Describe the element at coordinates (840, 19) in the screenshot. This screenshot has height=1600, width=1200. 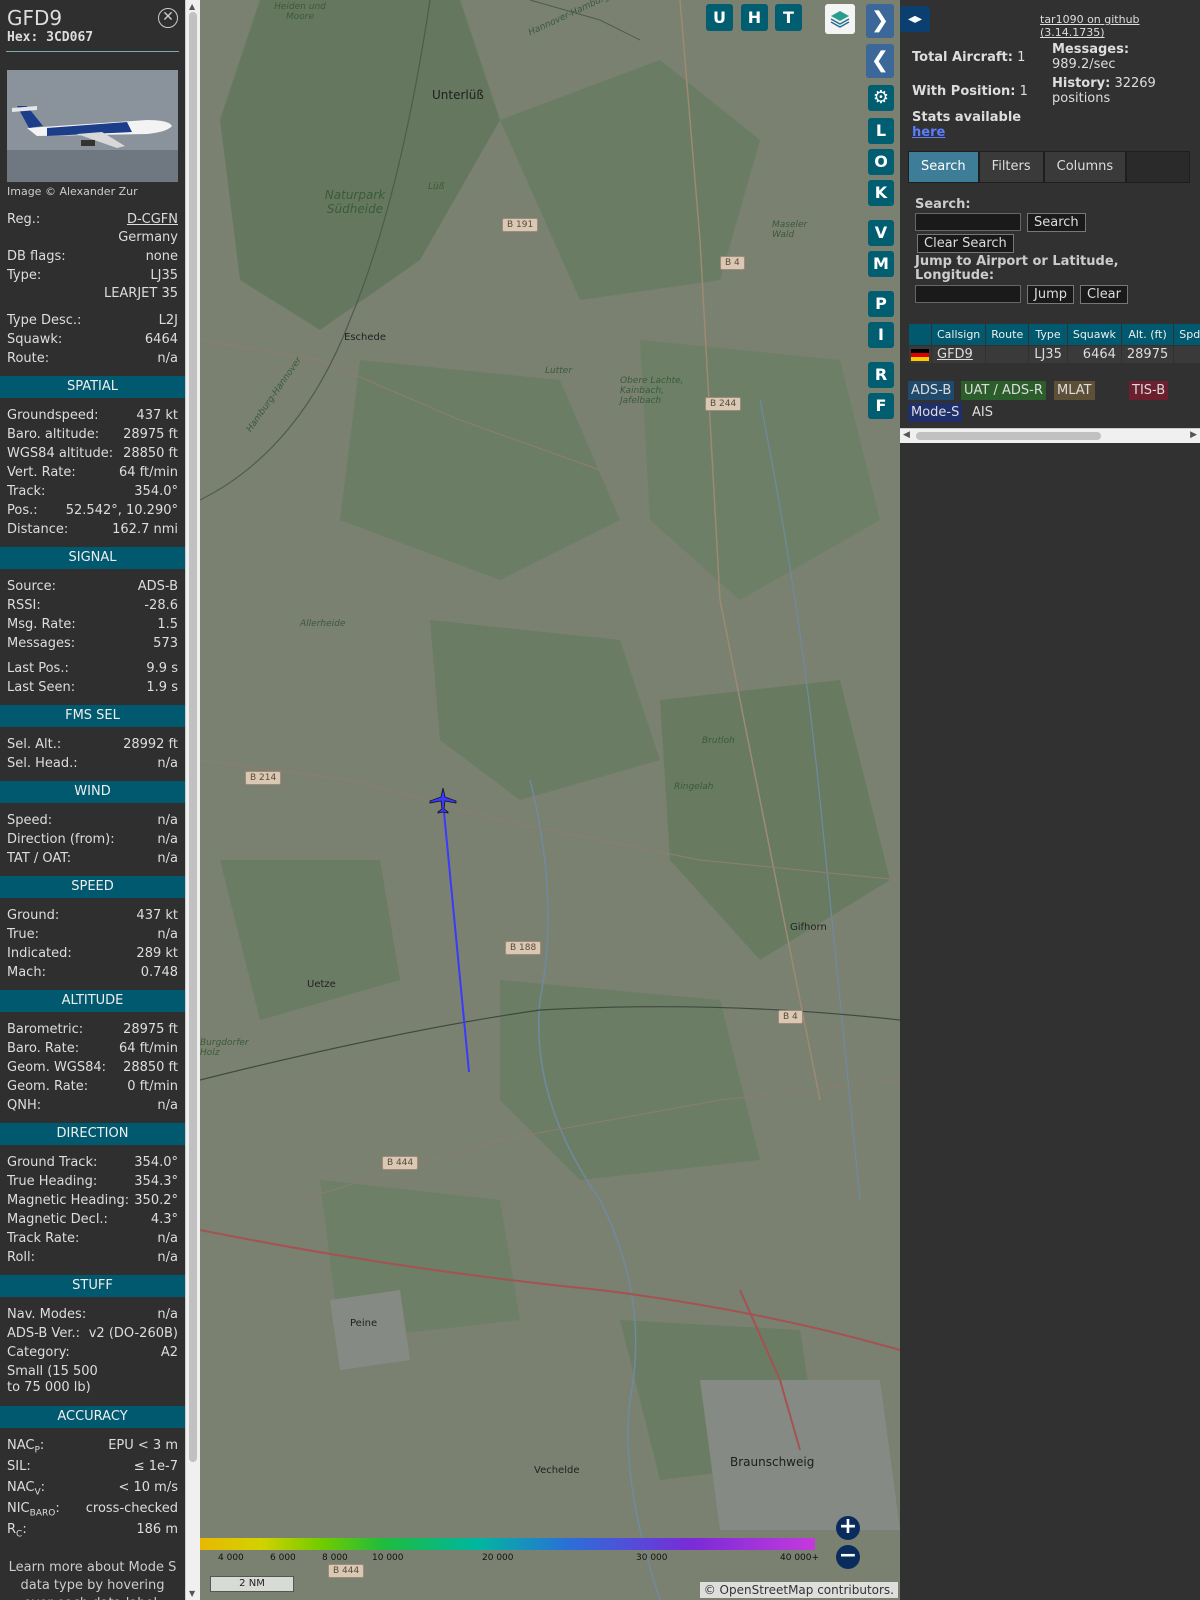
I see `layers-icon` at that location.